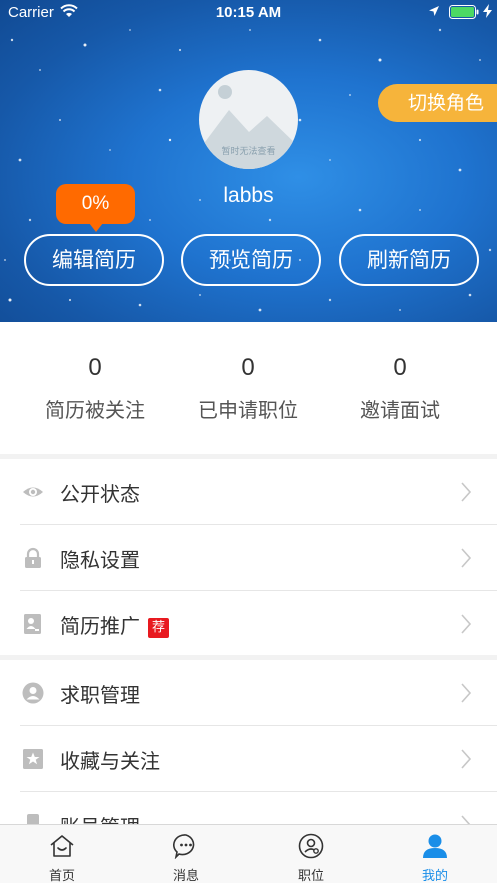  I want to click on status-bar: Carrier 10:15 AM, so click(248, 13).